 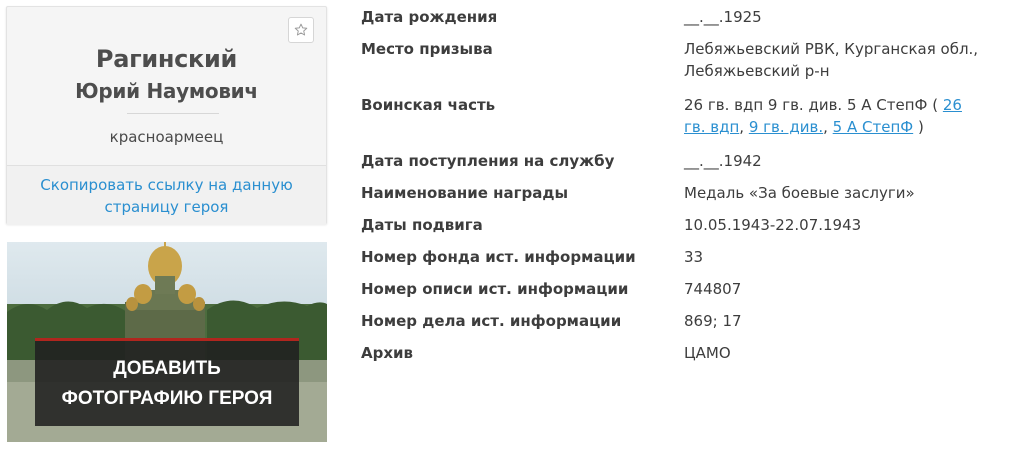 I want to click on detail-label: Дата рождения, so click(x=429, y=17).